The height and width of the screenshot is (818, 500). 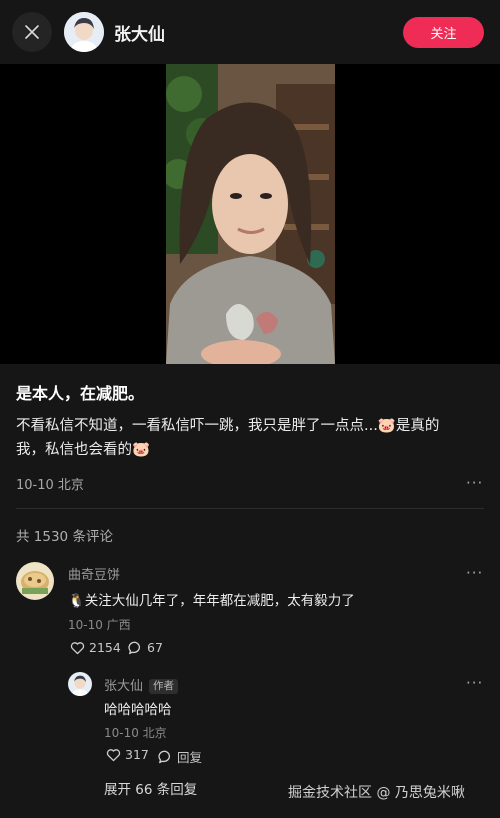 What do you see at coordinates (139, 32) in the screenshot?
I see `author-name: 张大仙` at bounding box center [139, 32].